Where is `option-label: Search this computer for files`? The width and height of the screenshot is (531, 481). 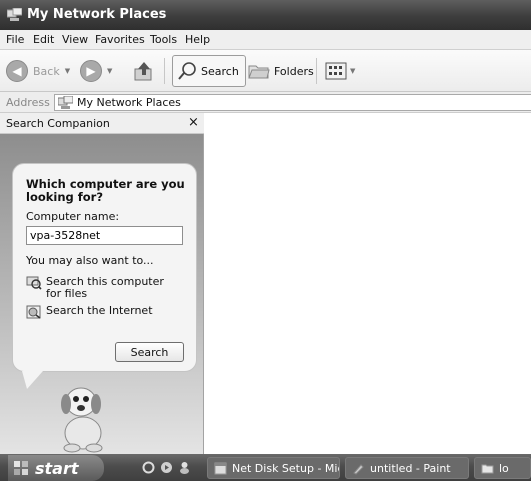
option-label: Search this computer for files is located at coordinates (105, 287).